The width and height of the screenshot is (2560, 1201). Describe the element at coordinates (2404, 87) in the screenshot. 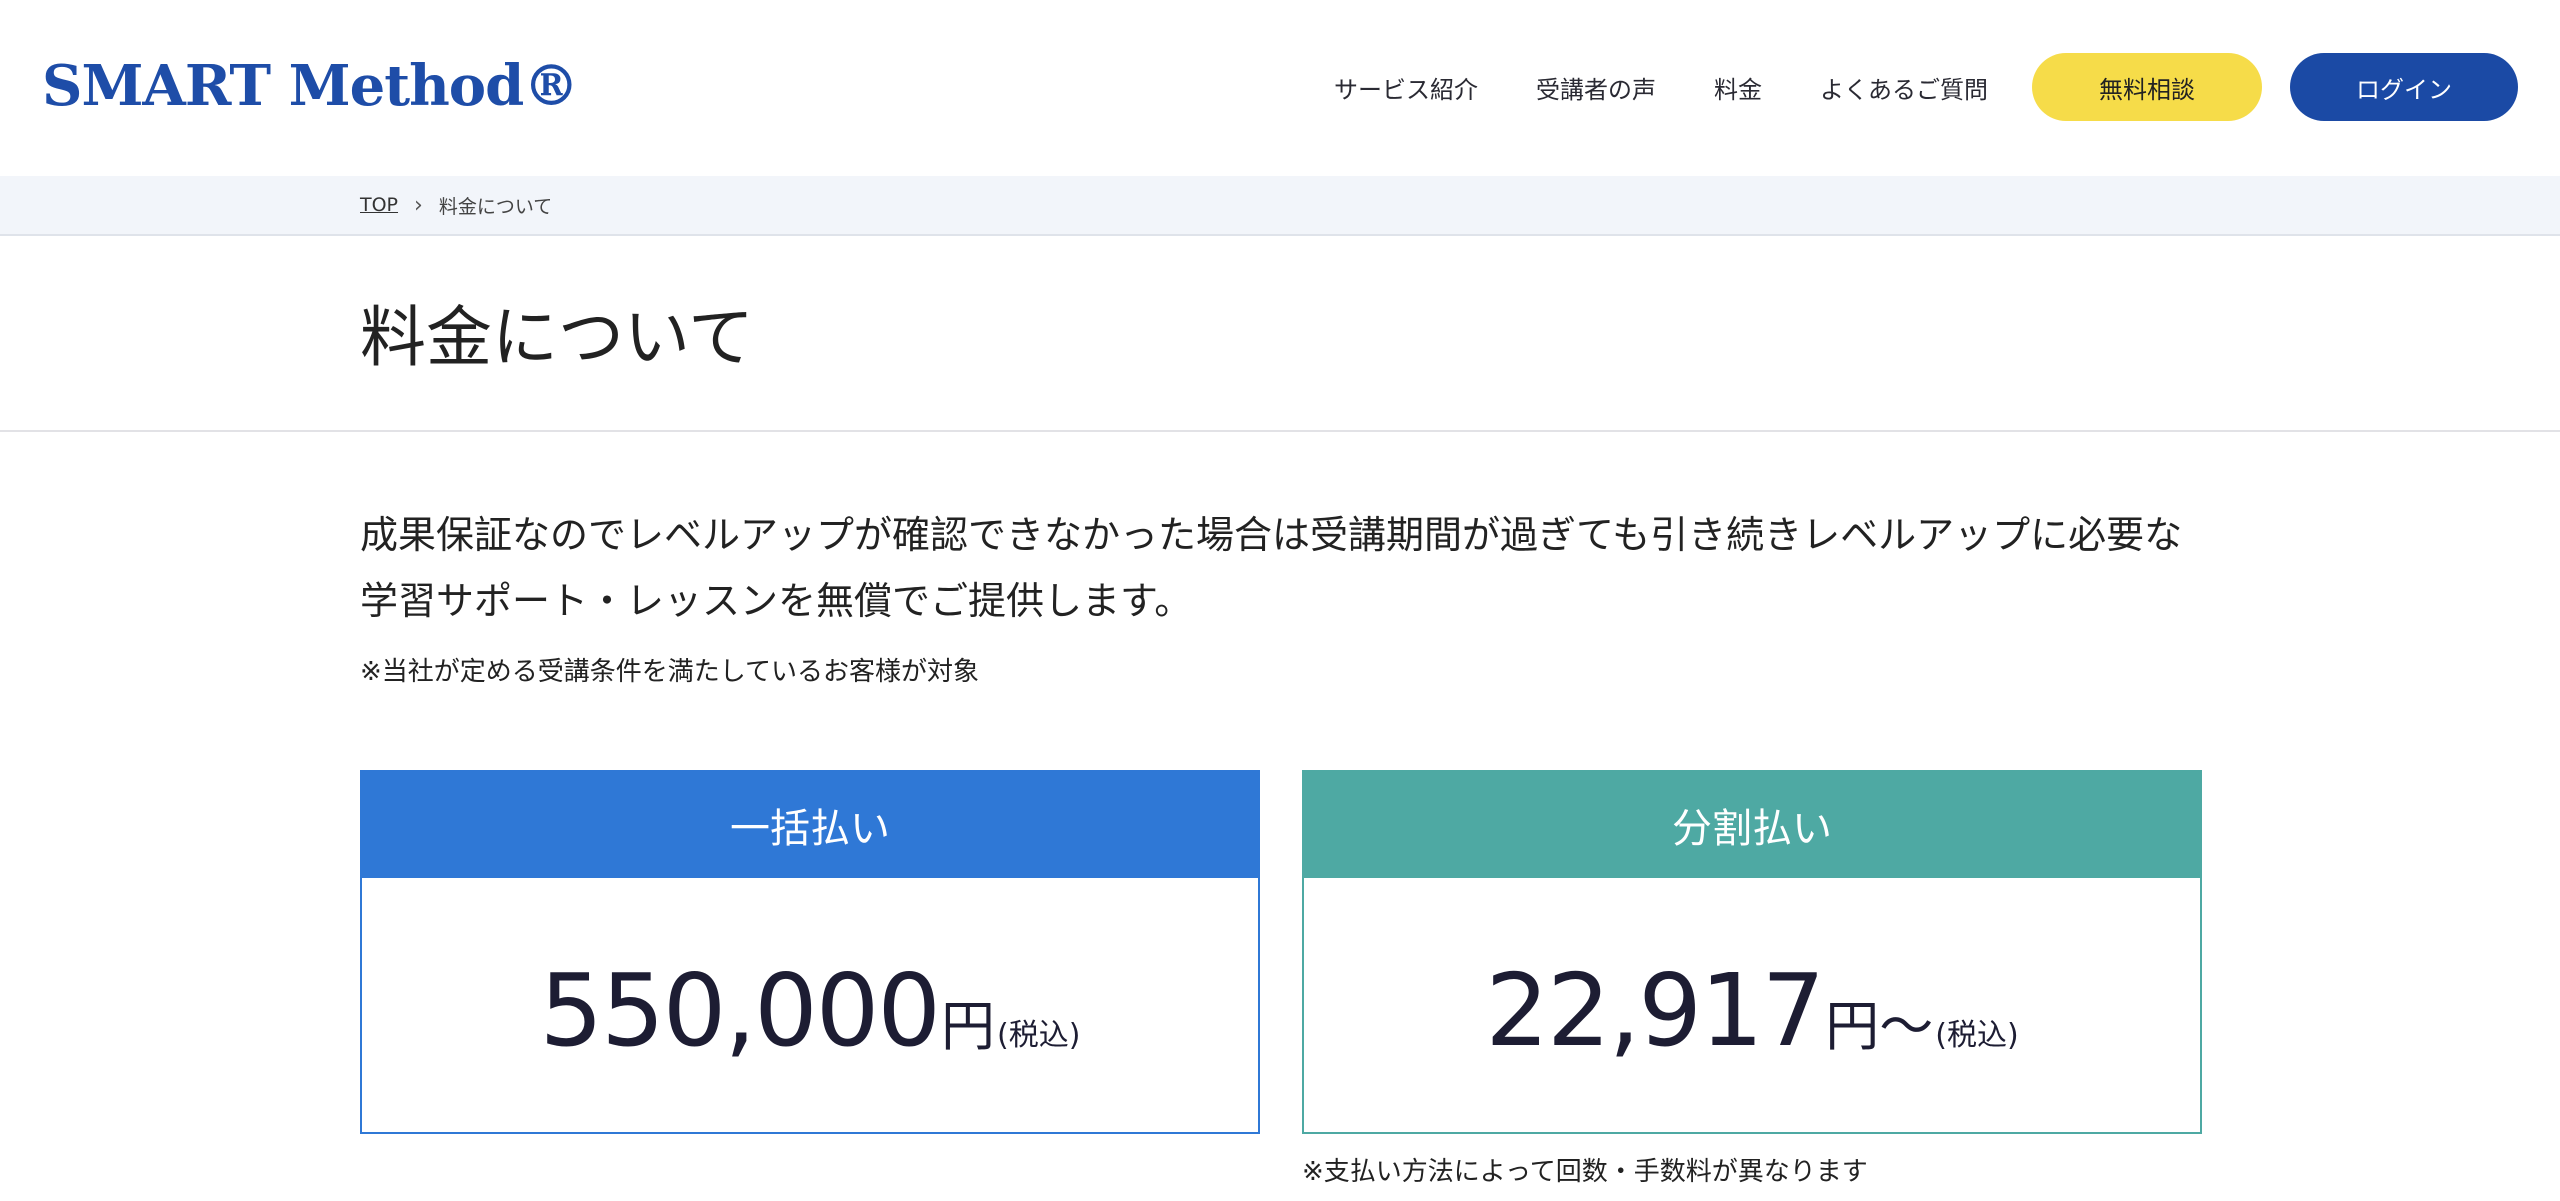

I see `login-button: ログイン` at that location.